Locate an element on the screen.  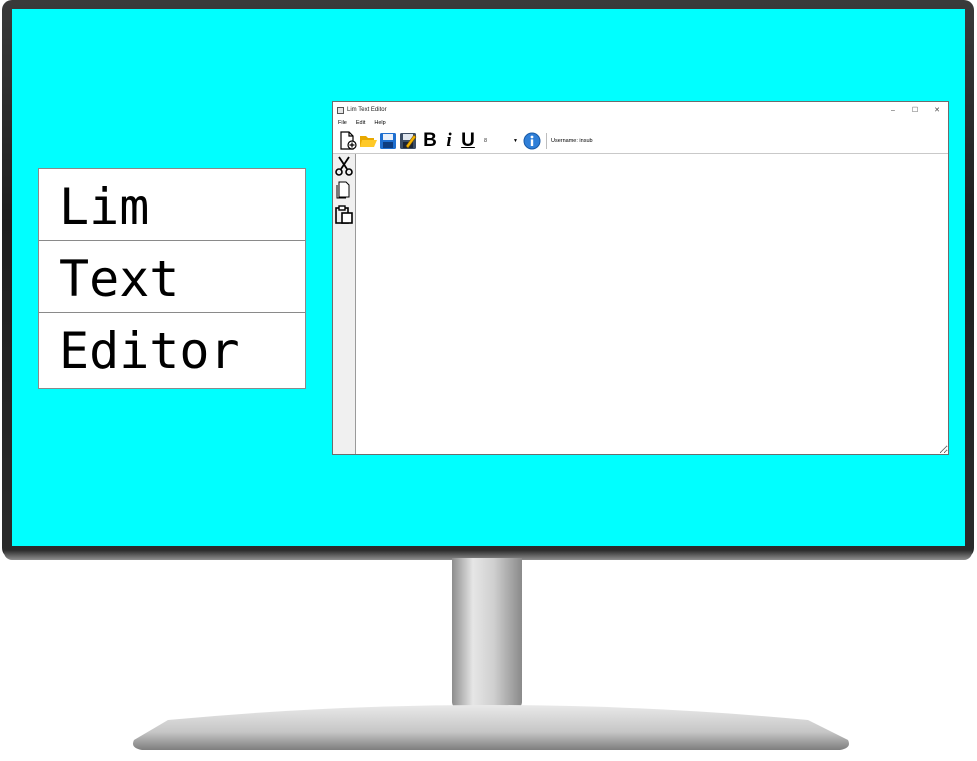
menu-file: File is located at coordinates (342, 123).